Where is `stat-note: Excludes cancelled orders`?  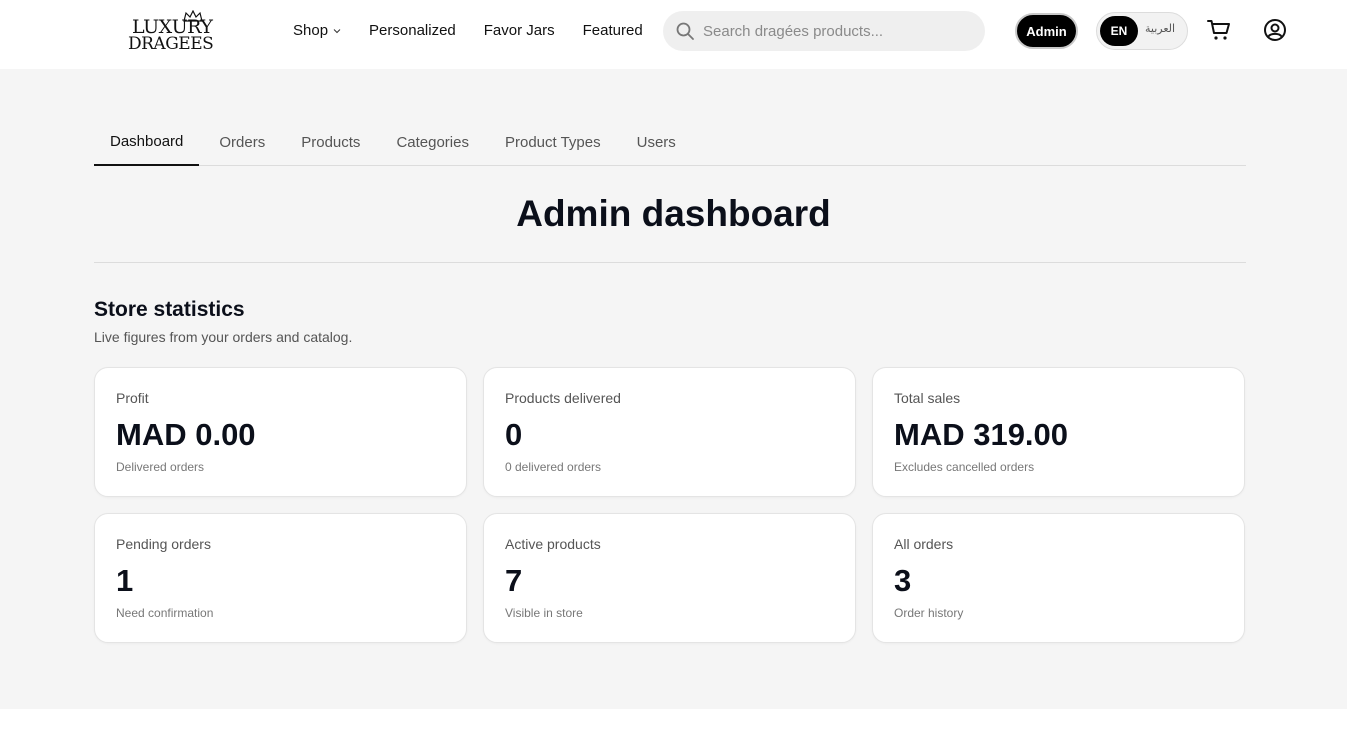 stat-note: Excludes cancelled orders is located at coordinates (964, 467).